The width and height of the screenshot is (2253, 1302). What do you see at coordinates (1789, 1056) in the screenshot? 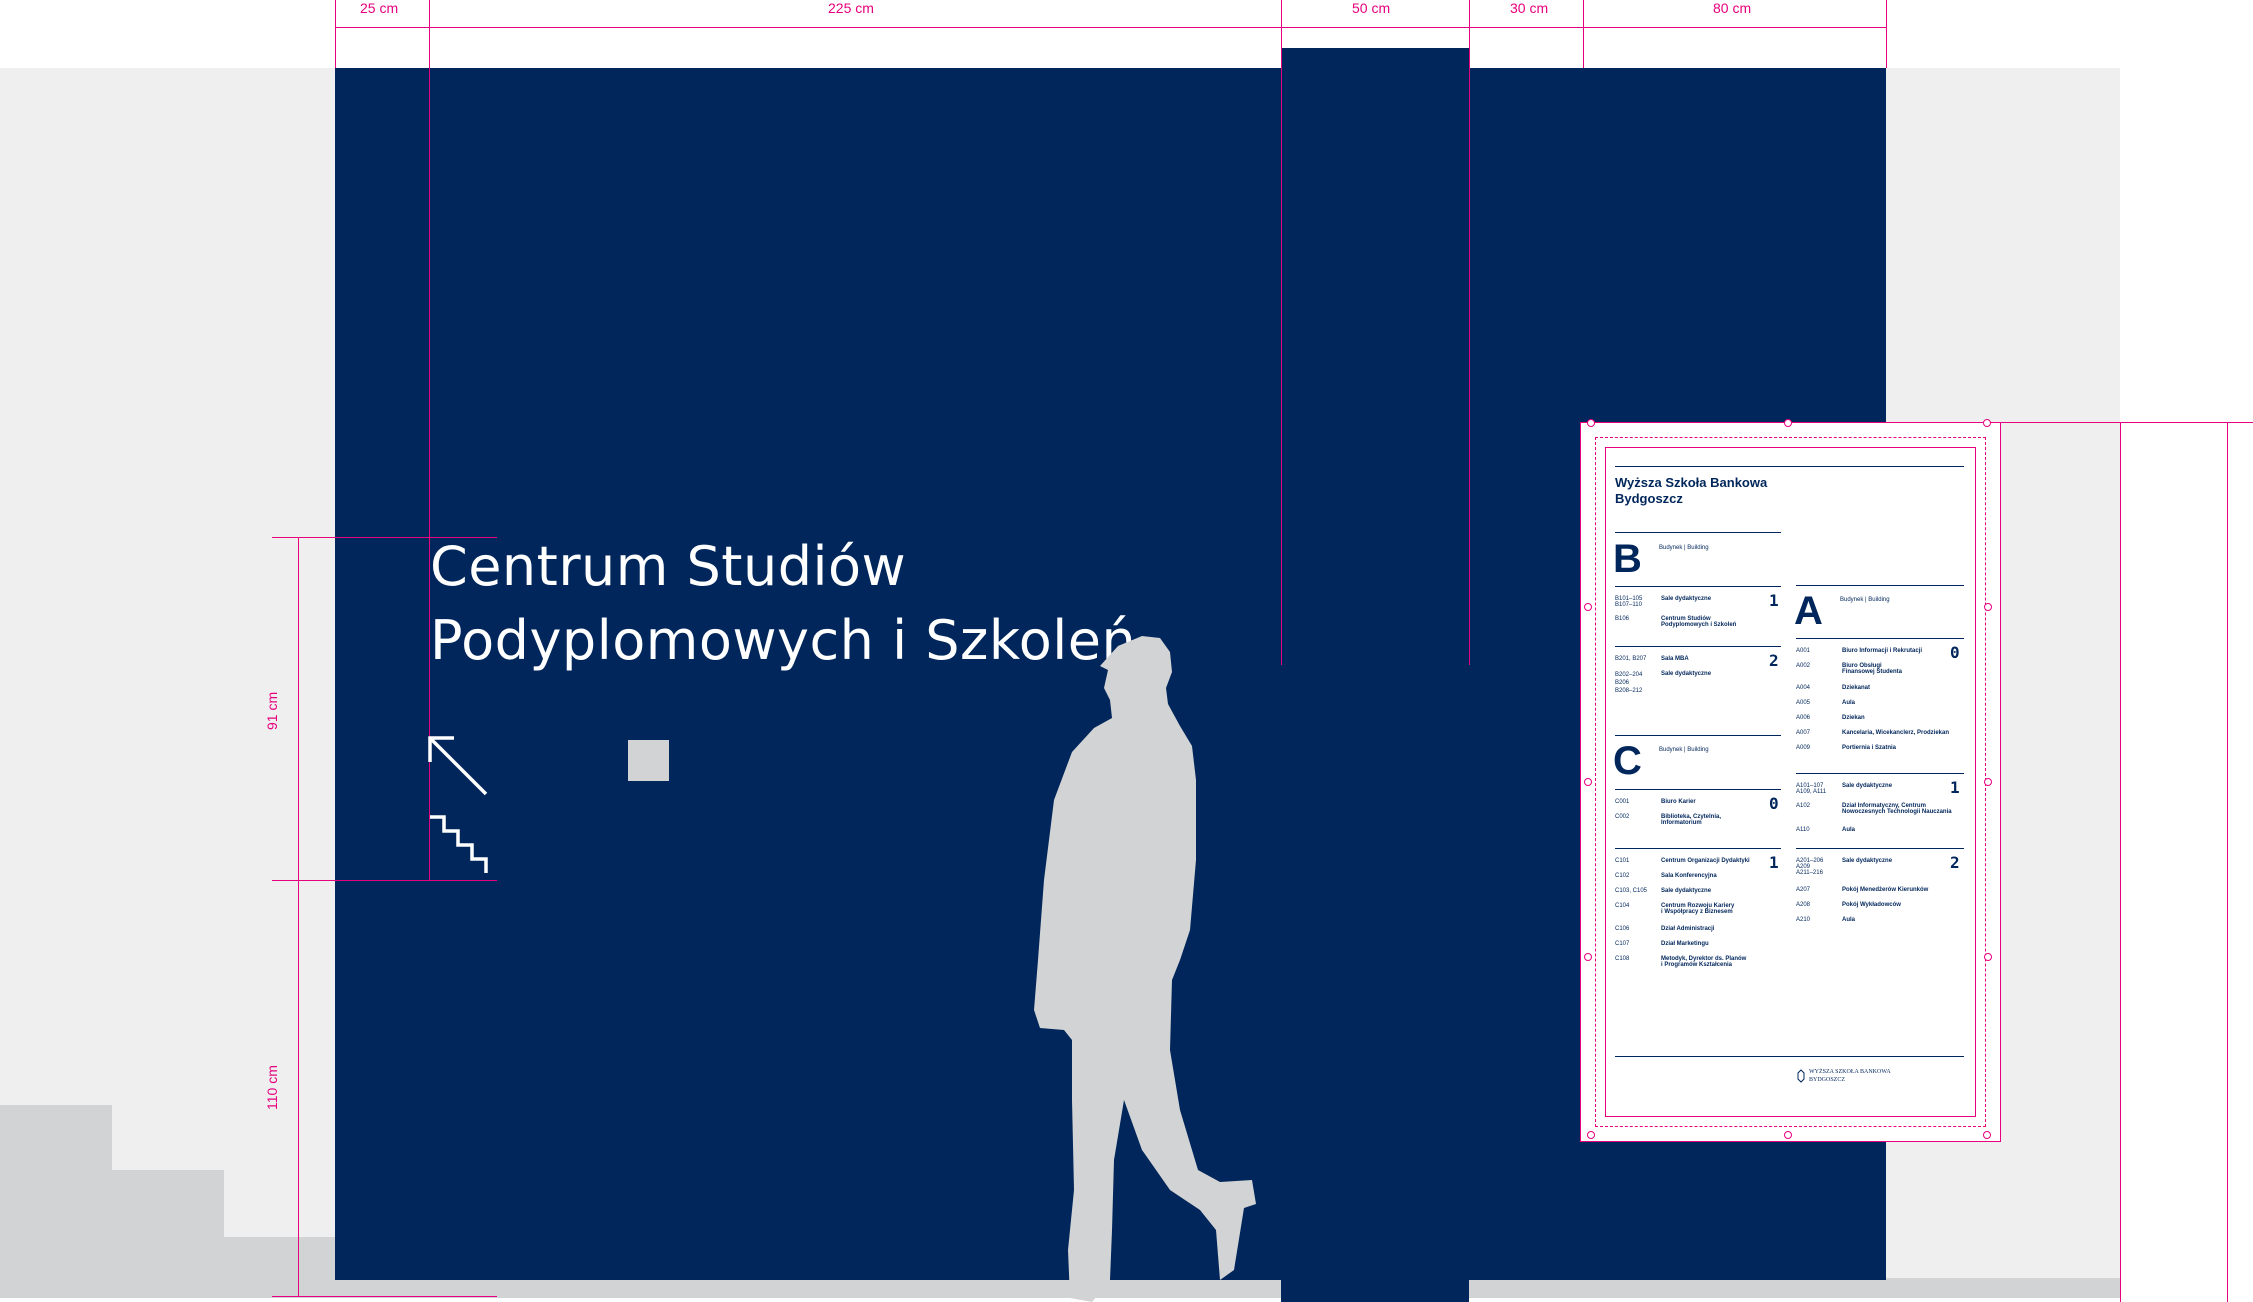
I see `footer-rule` at bounding box center [1789, 1056].